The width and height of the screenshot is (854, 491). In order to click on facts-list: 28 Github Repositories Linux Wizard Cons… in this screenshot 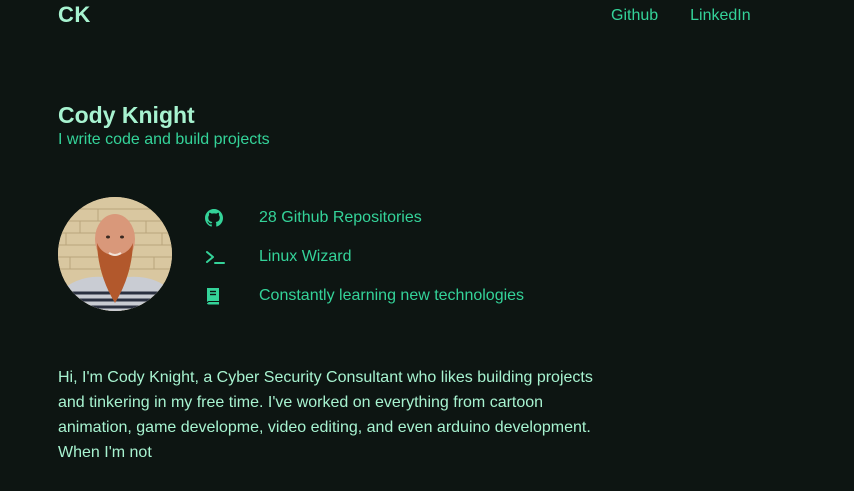, I will do `click(364, 265)`.